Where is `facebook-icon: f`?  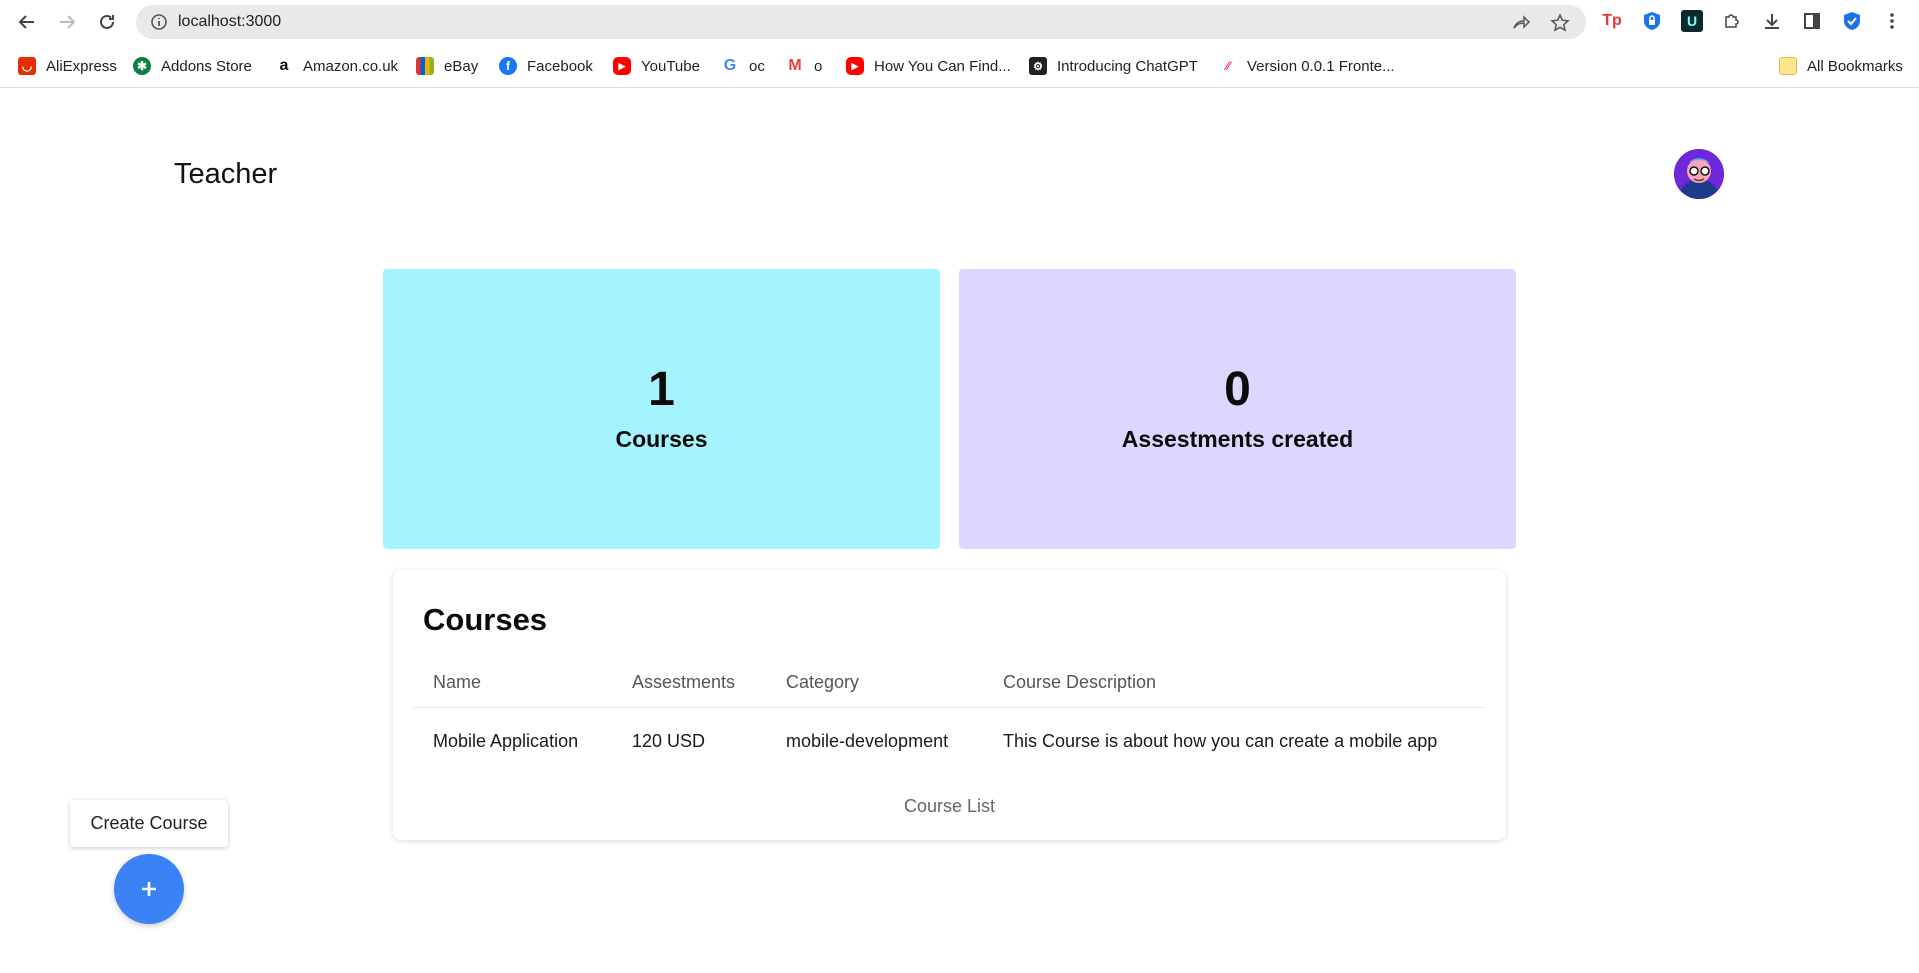 facebook-icon: f is located at coordinates (508, 66).